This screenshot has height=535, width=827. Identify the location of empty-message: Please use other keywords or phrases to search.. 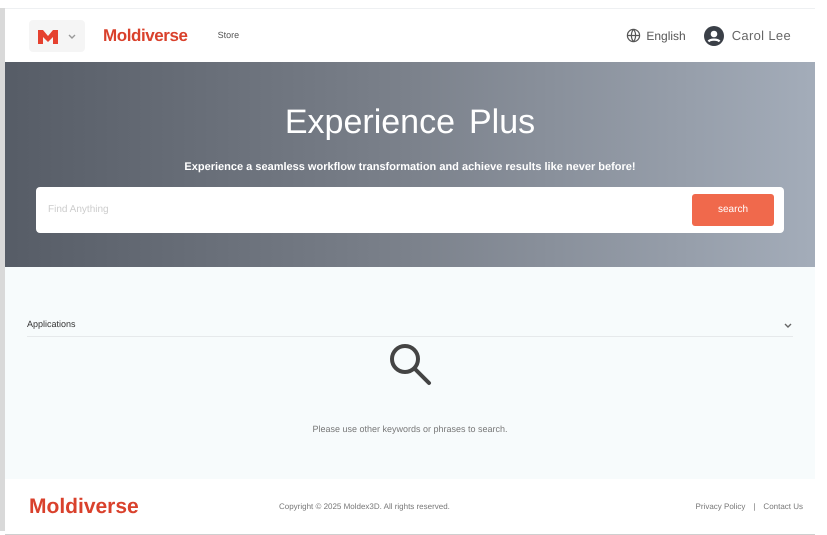
(410, 429).